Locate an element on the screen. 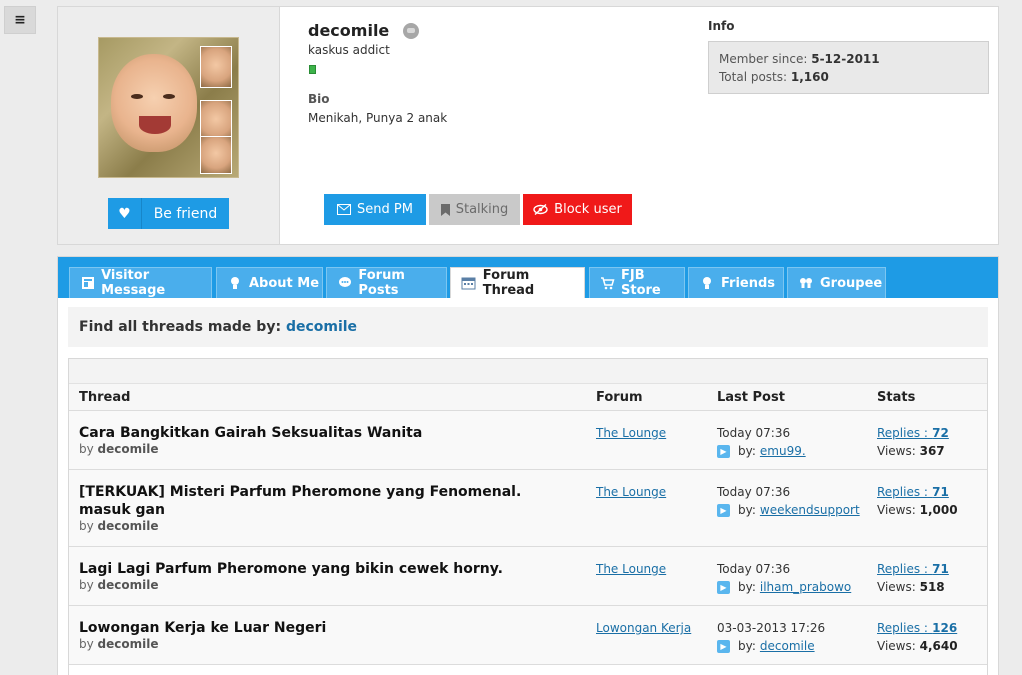 The image size is (1022, 675). find-username: decomile is located at coordinates (321, 327).